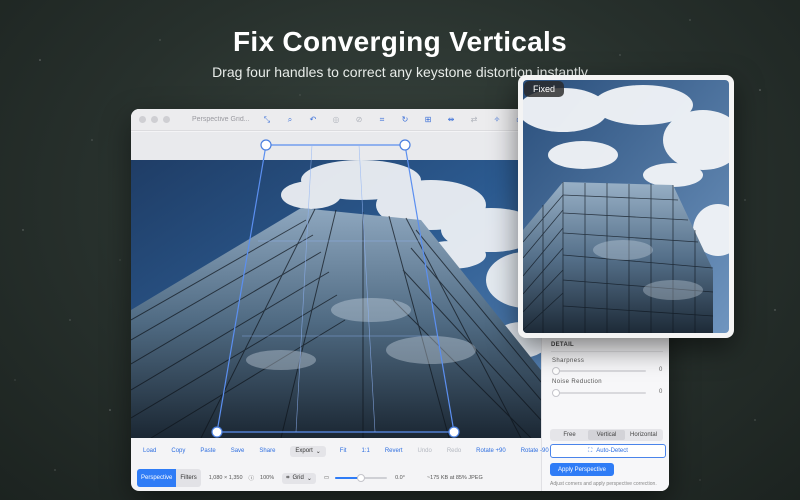 The width and height of the screenshot is (800, 500). What do you see at coordinates (157, 478) in the screenshot?
I see `tab-perspective: Perspective` at bounding box center [157, 478].